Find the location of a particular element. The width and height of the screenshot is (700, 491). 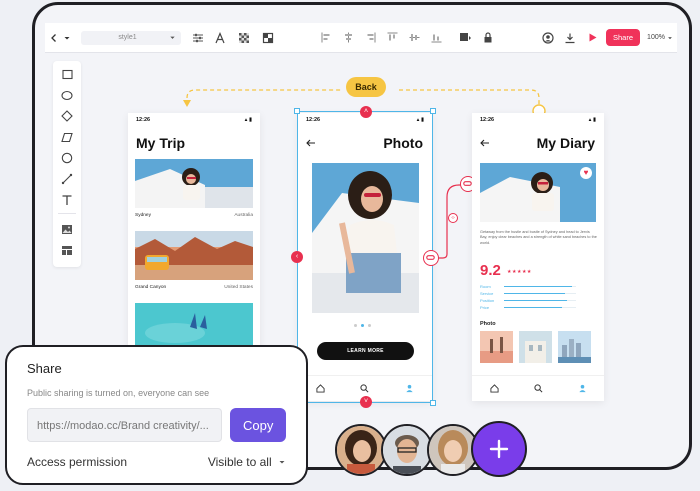

metric-row: Price is located at coordinates (538, 307).